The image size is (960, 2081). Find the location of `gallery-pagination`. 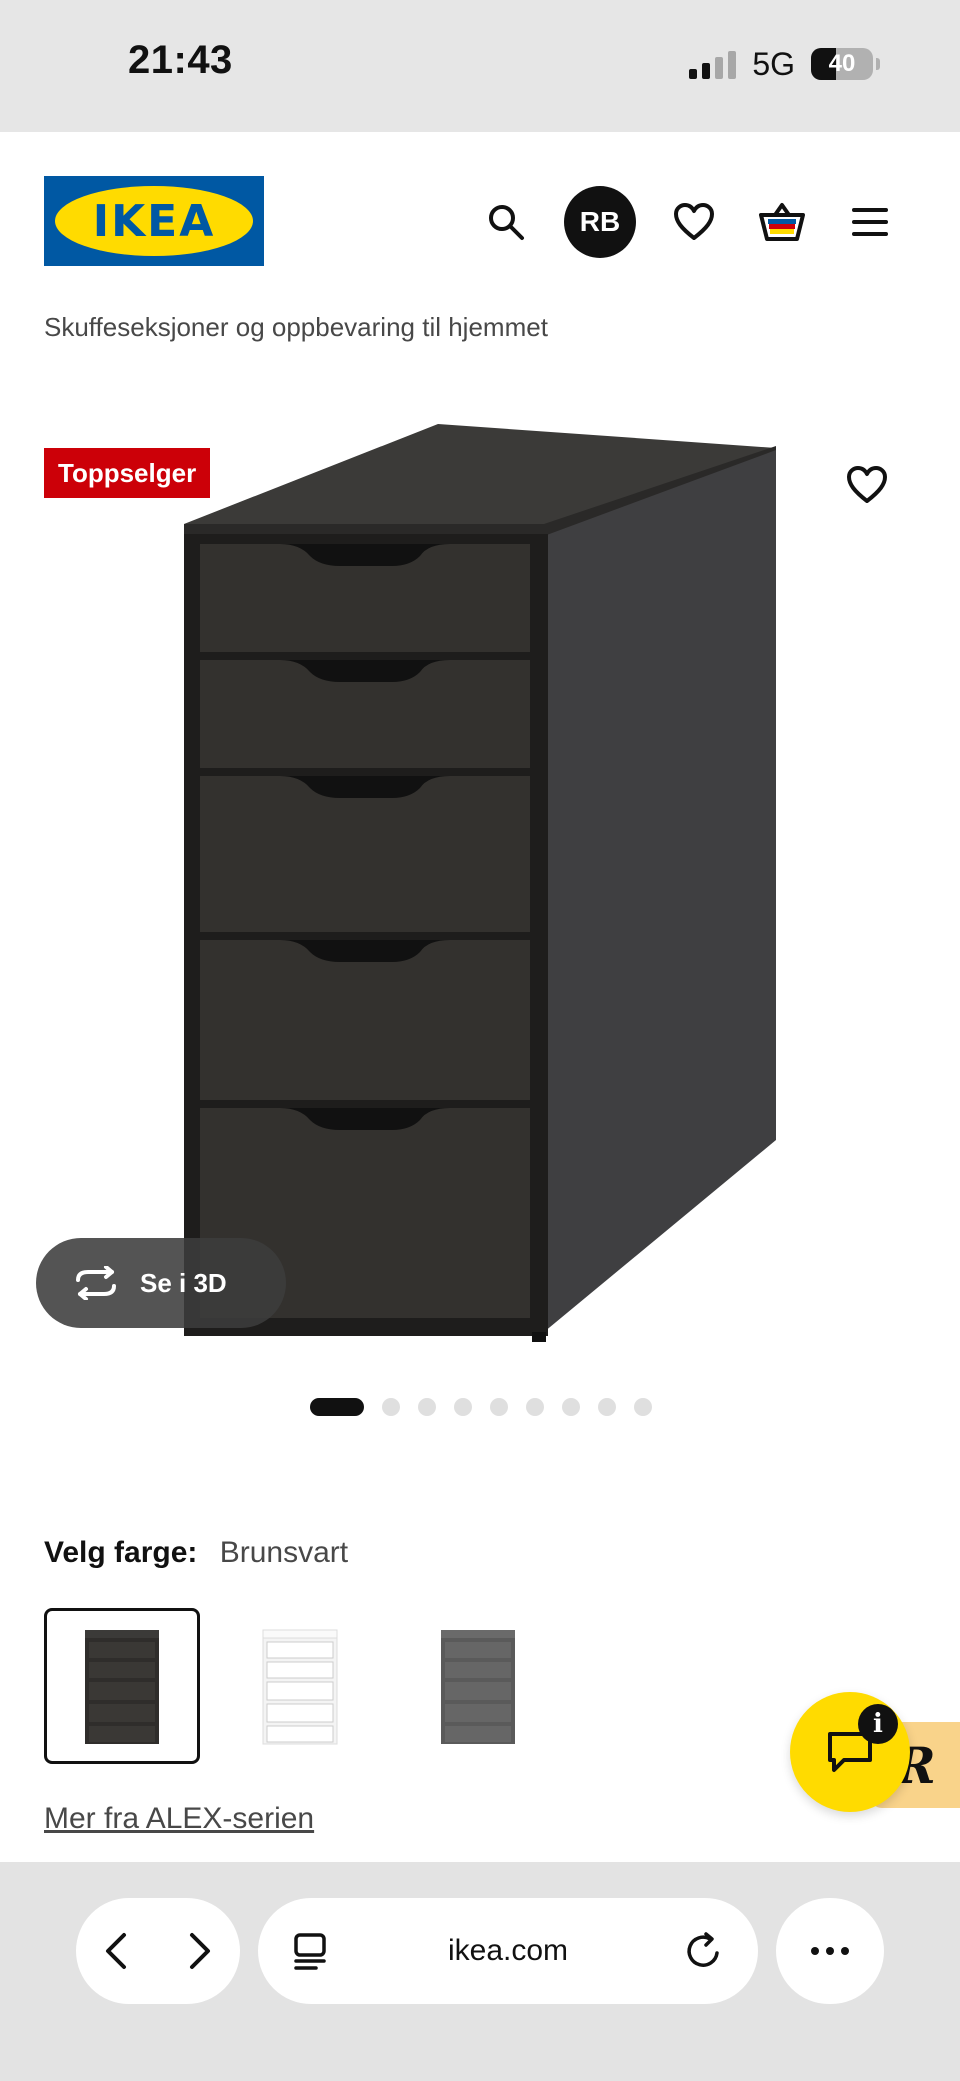

gallery-pagination is located at coordinates (481, 1407).